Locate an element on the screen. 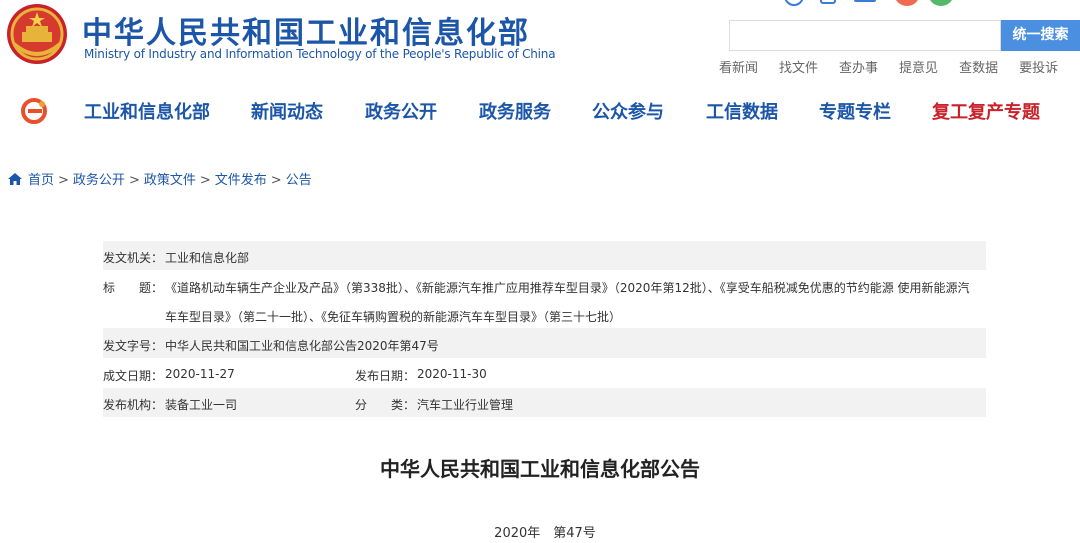 The height and width of the screenshot is (543, 1080). green-circle-icon is located at coordinates (941, 3).